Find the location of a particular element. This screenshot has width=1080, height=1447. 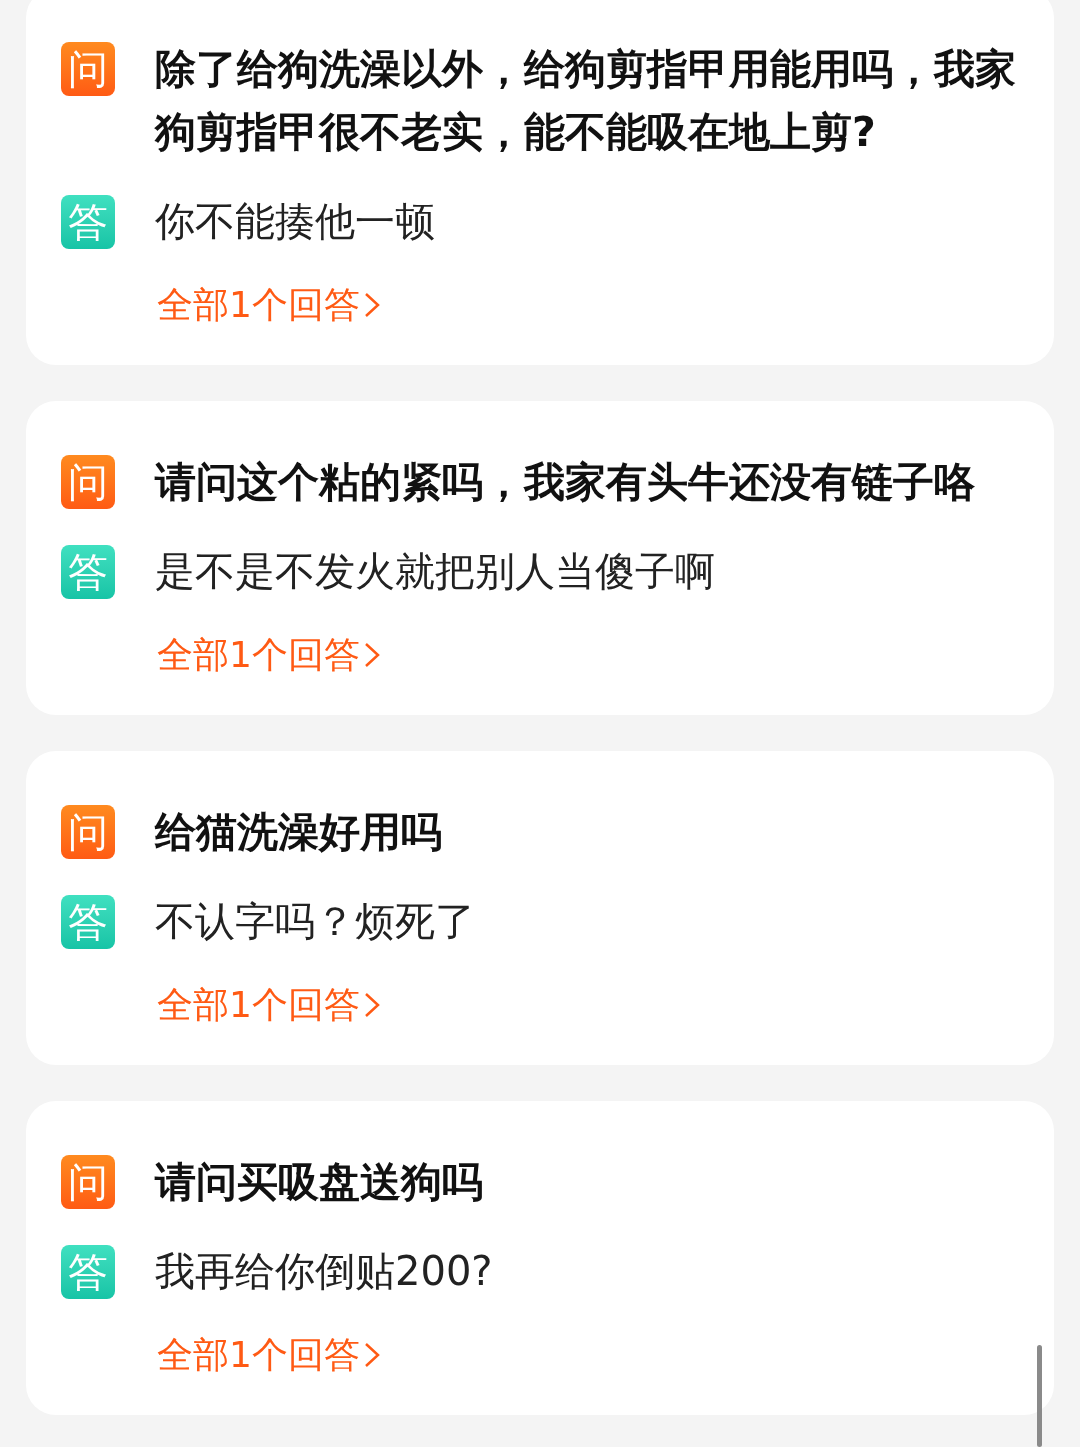

question-text: 除了给狗洗澡以外，给狗剪指甲用能用吗，我家狗剪指甲很不老实，能不能吸在地上剪? is located at coordinates (586, 101).